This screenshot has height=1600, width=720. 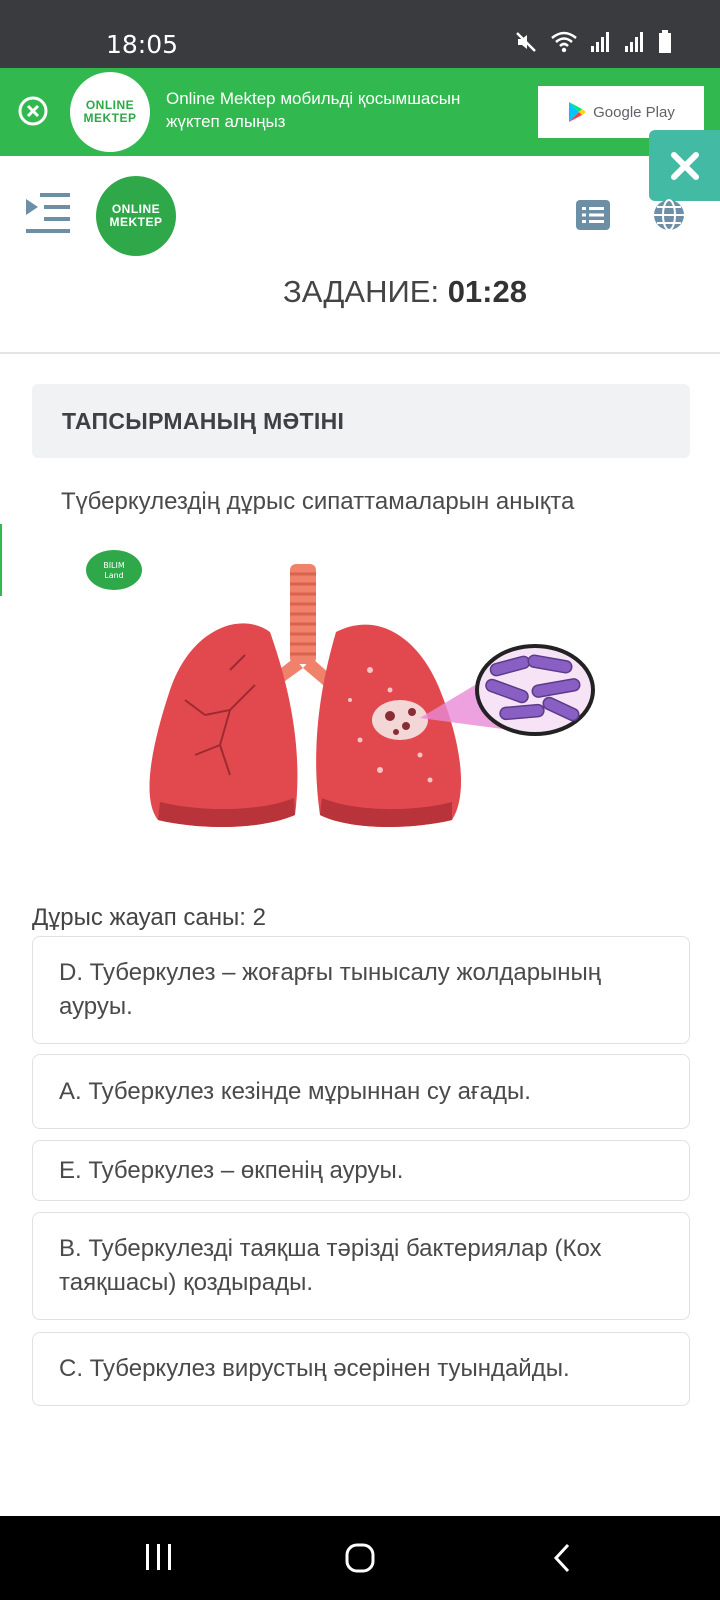 I want to click on banner-logo: ONLINE MEKTEP, so click(x=110, y=112).